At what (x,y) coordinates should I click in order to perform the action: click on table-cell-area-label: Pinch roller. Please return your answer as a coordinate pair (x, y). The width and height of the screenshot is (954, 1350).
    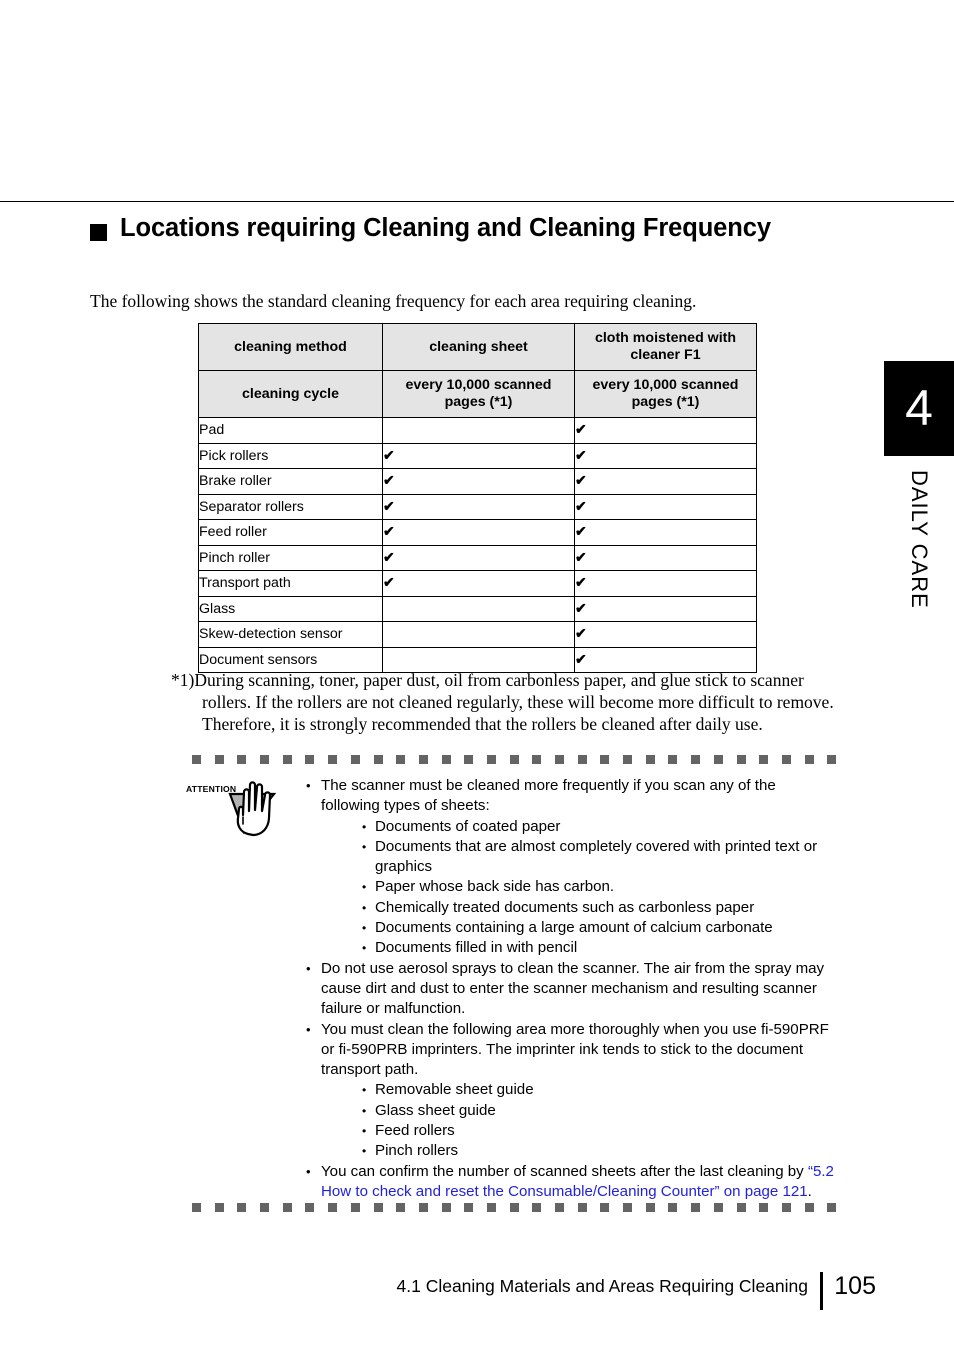
    Looking at the image, I should click on (290, 557).